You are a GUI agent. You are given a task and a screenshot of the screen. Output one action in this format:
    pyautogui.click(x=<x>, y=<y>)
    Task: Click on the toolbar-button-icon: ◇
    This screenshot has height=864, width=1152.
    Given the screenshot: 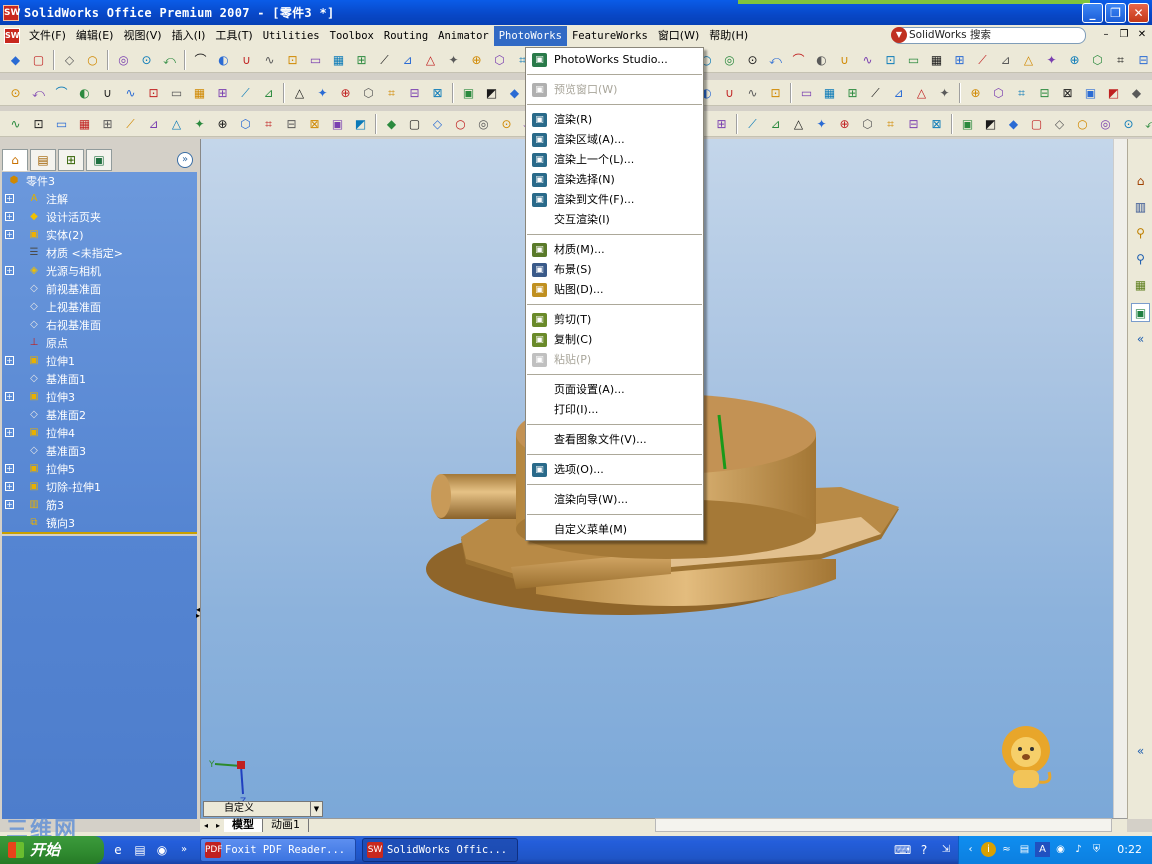 What is the action you would take?
    pyautogui.click(x=1060, y=124)
    